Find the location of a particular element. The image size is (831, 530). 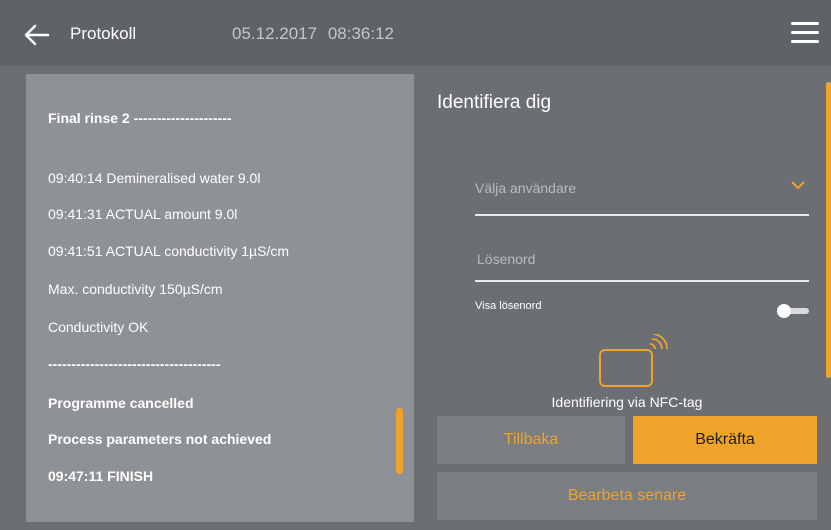

chevron-down-icon is located at coordinates (798, 185).